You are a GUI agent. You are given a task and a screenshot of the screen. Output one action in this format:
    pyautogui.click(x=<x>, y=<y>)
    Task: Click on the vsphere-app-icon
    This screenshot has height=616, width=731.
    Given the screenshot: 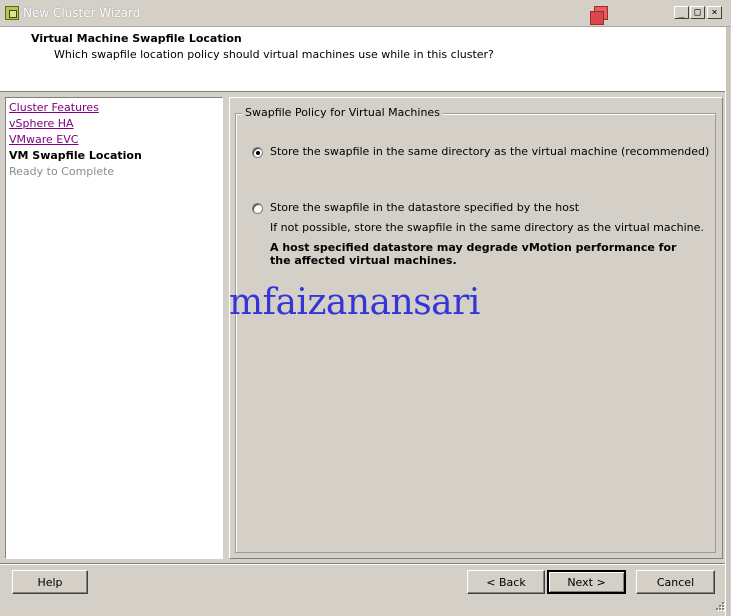 What is the action you would take?
    pyautogui.click(x=12, y=13)
    